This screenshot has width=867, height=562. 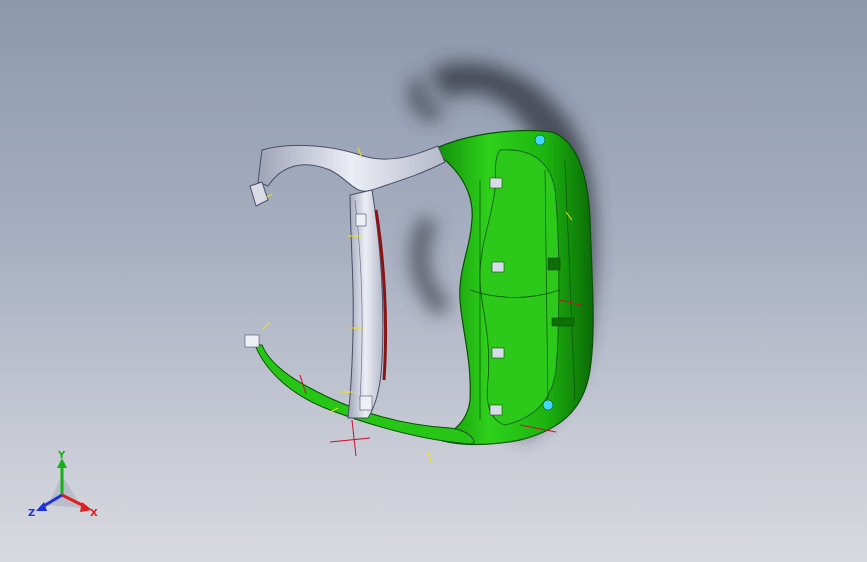 What do you see at coordinates (63, 484) in the screenshot?
I see `view-triad: Y X Z` at bounding box center [63, 484].